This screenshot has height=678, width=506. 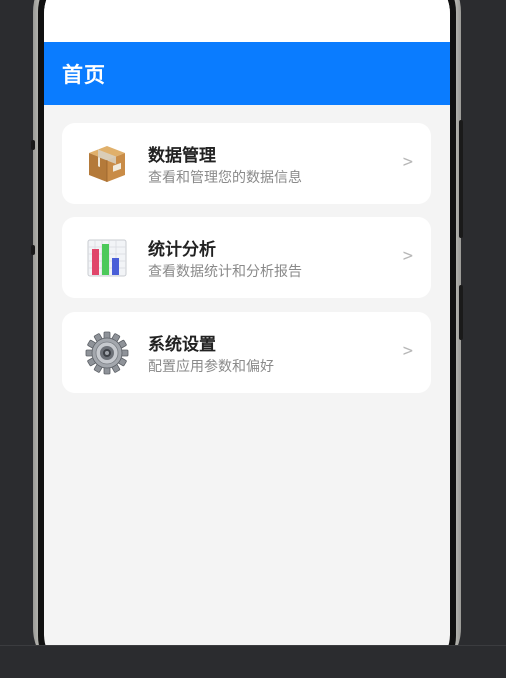 I want to click on volume-button, so click(x=461, y=179).